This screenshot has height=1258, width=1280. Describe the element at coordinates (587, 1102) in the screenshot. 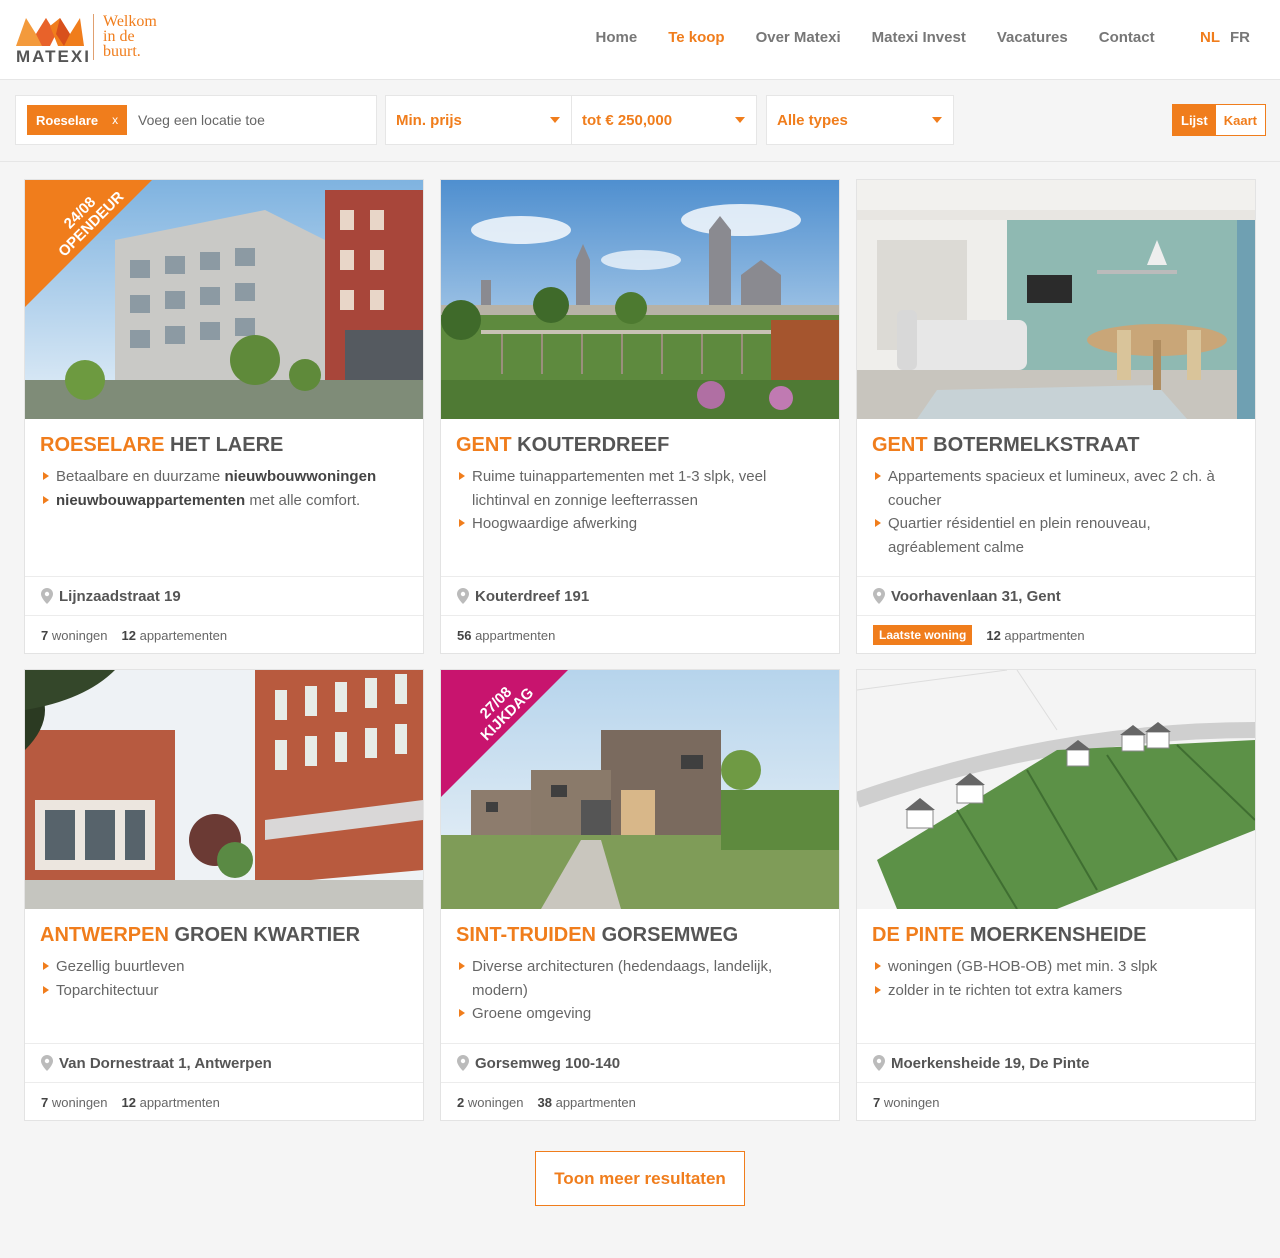

I see `stat-appartementen: 38 appartmenten` at that location.